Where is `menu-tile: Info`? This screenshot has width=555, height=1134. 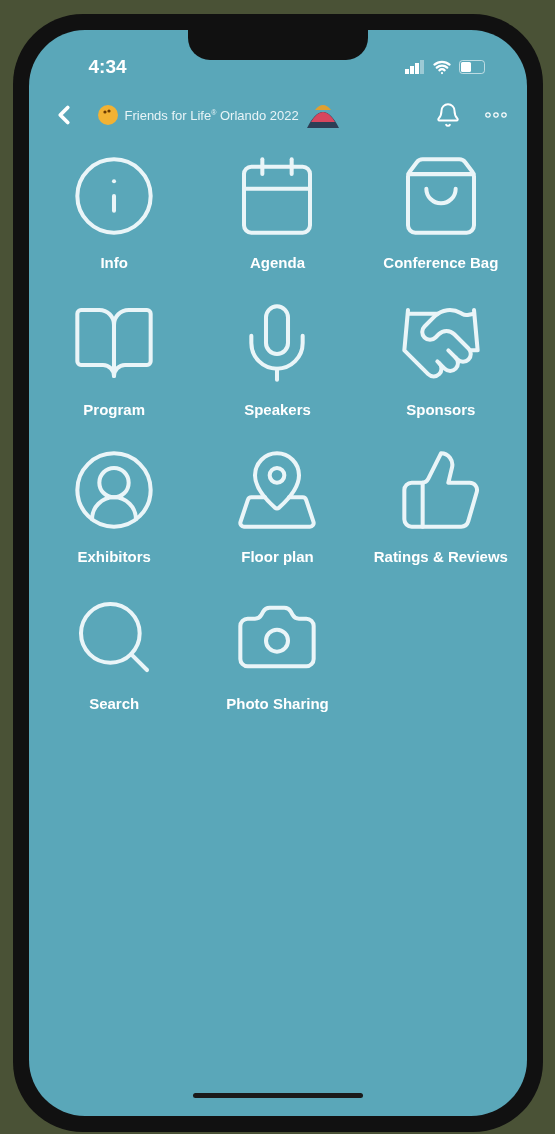
menu-tile: Info is located at coordinates (114, 211).